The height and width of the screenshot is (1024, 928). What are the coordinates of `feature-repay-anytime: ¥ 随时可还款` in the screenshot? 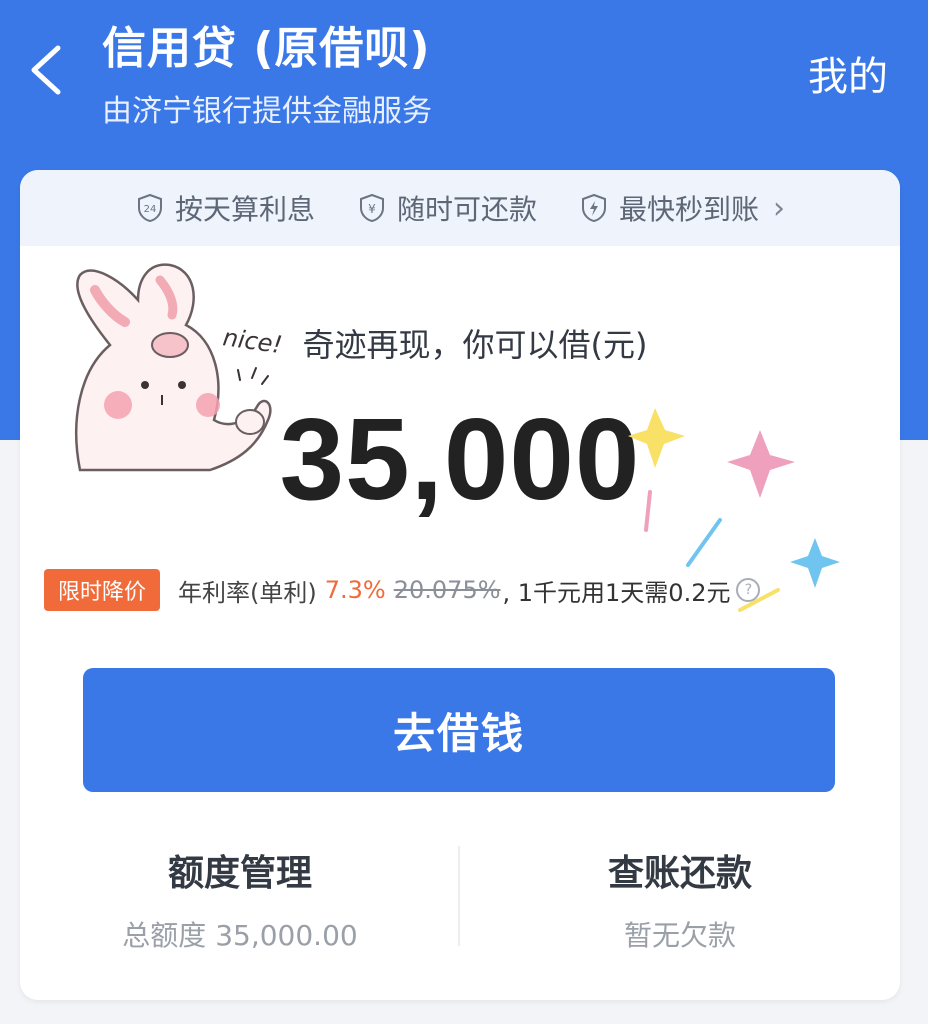 It's located at (447, 208).